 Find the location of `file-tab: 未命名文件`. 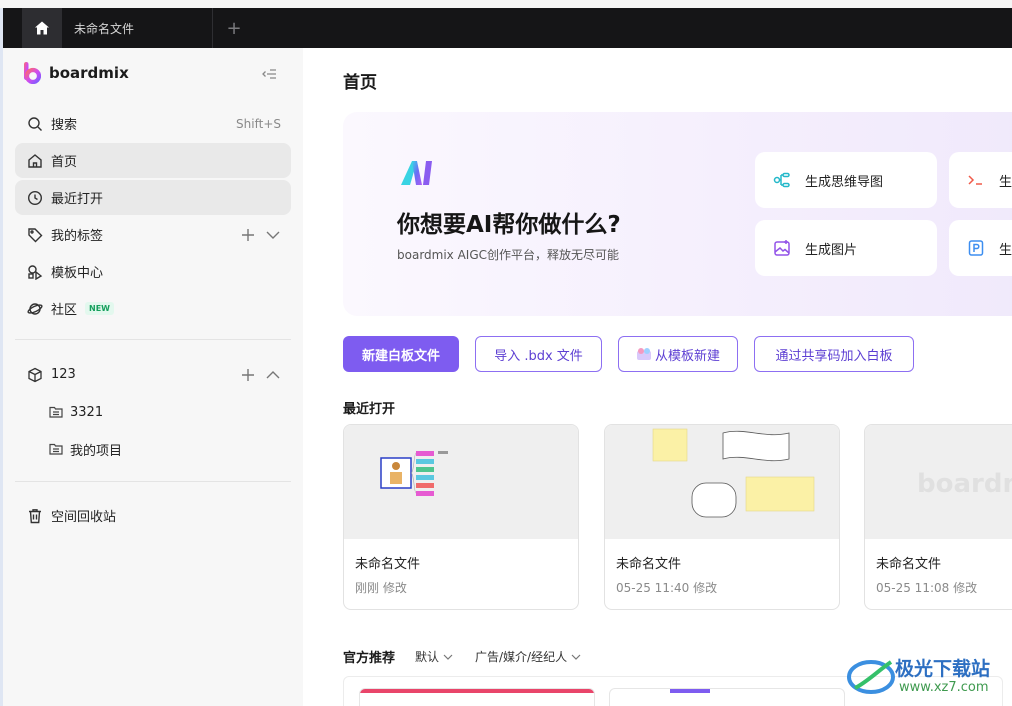

file-tab: 未命名文件 is located at coordinates (137, 28).